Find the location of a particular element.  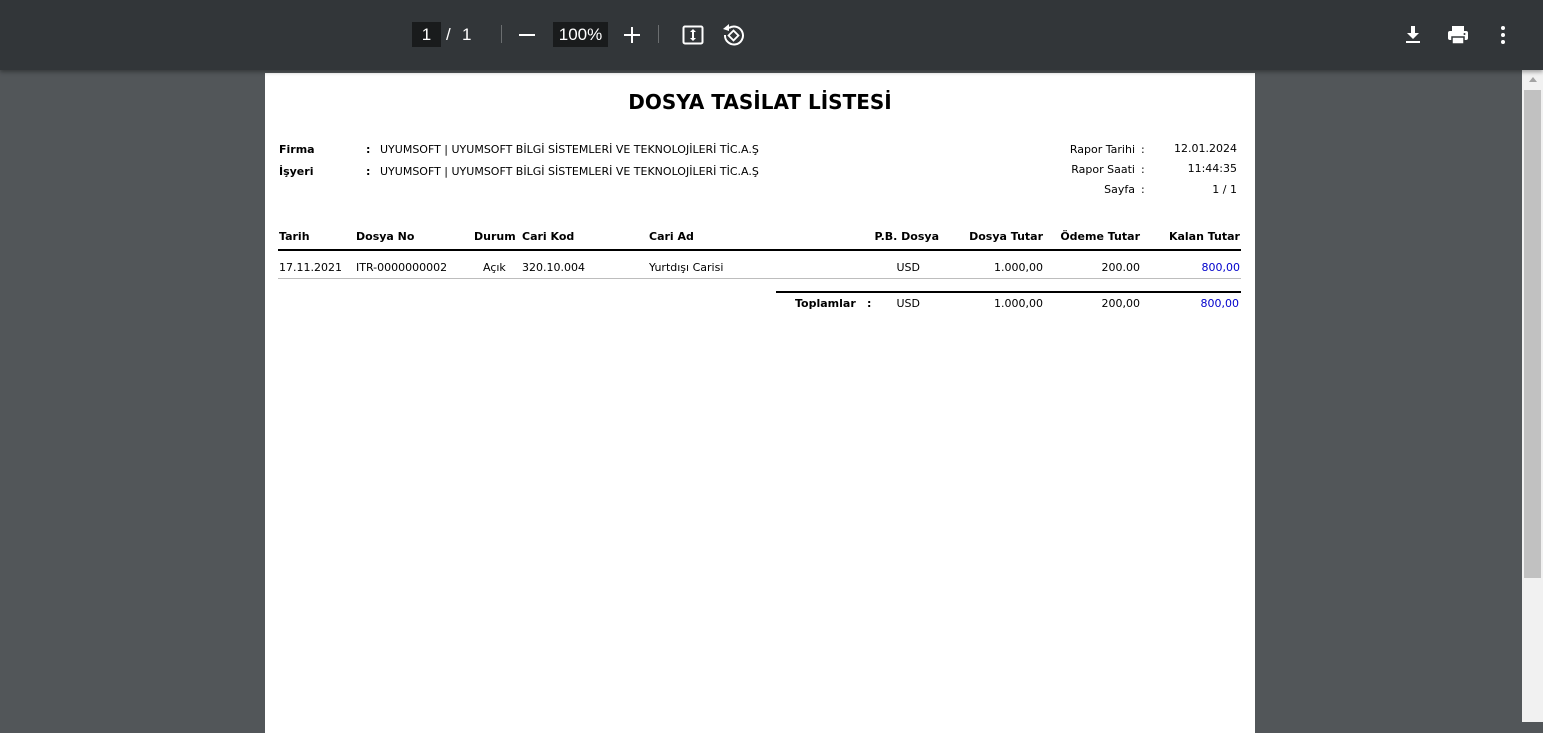

rotate-button is located at coordinates (733, 35).